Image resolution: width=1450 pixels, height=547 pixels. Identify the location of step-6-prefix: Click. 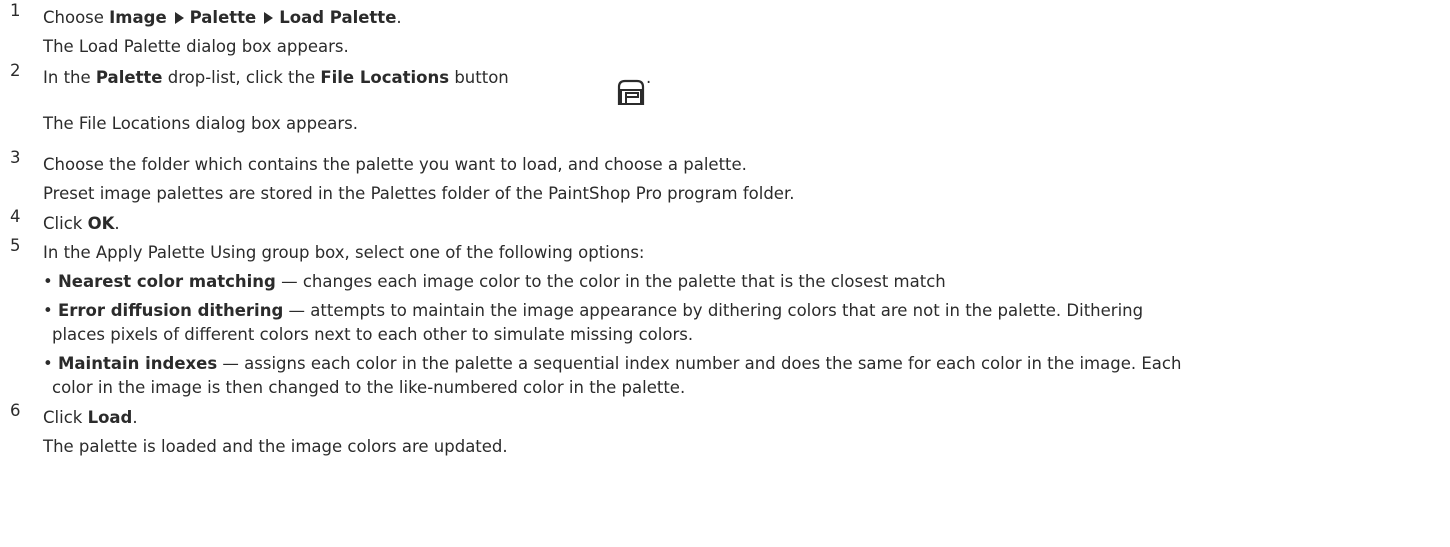
(65, 417).